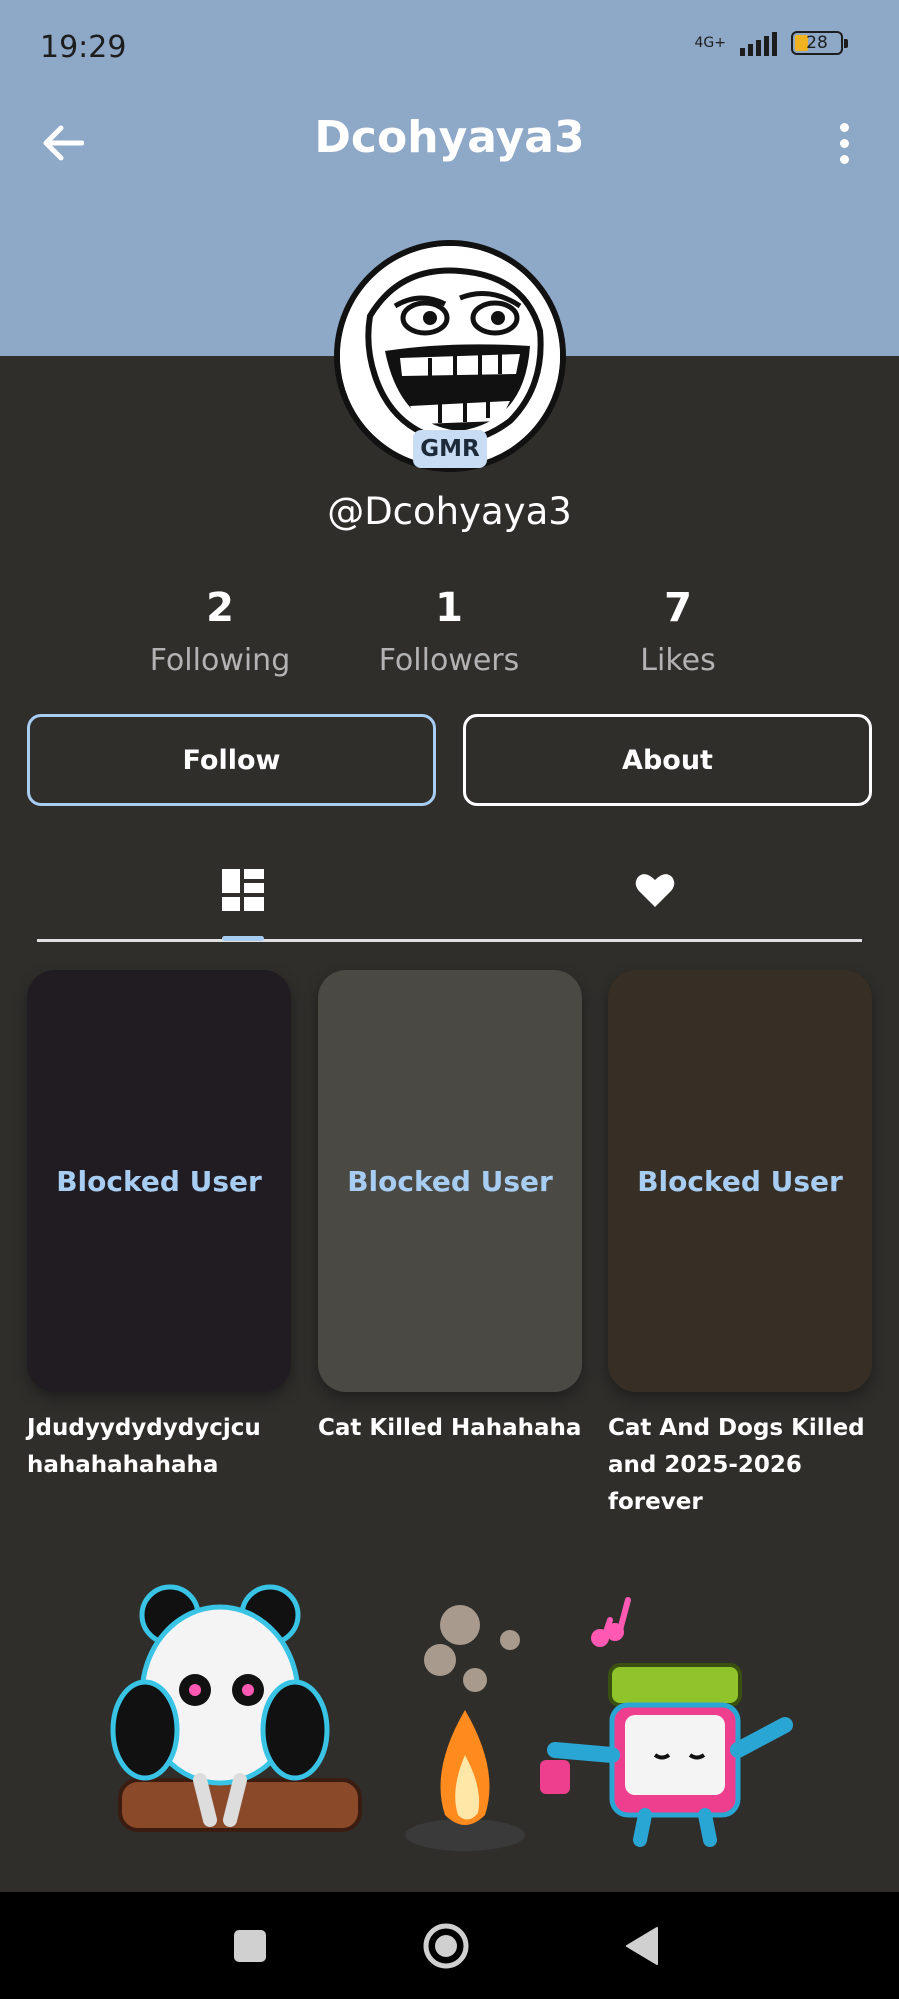  Describe the element at coordinates (449, 631) in the screenshot. I see `stat-followers: 1 Followers` at that location.